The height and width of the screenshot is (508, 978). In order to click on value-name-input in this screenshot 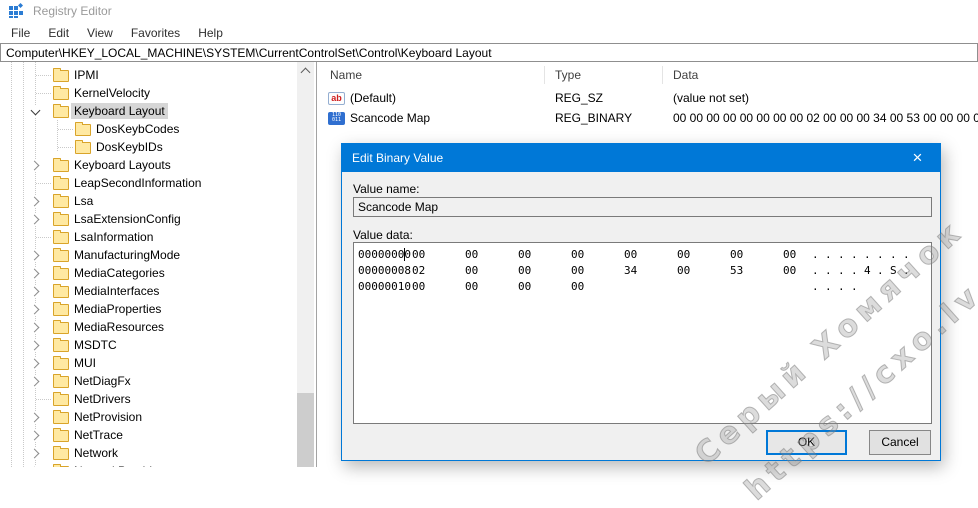, I will do `click(642, 207)`.